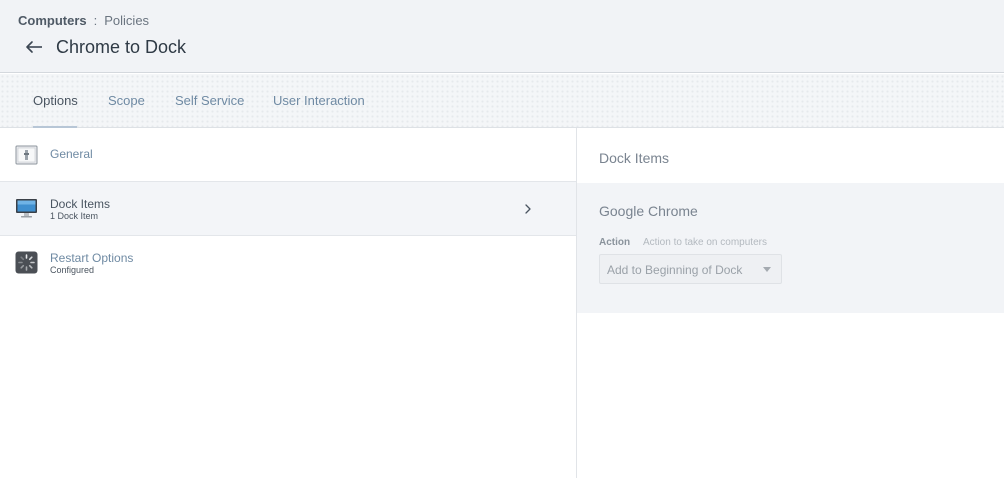  Describe the element at coordinates (92, 258) in the screenshot. I see `section-title: Restart Options` at that location.